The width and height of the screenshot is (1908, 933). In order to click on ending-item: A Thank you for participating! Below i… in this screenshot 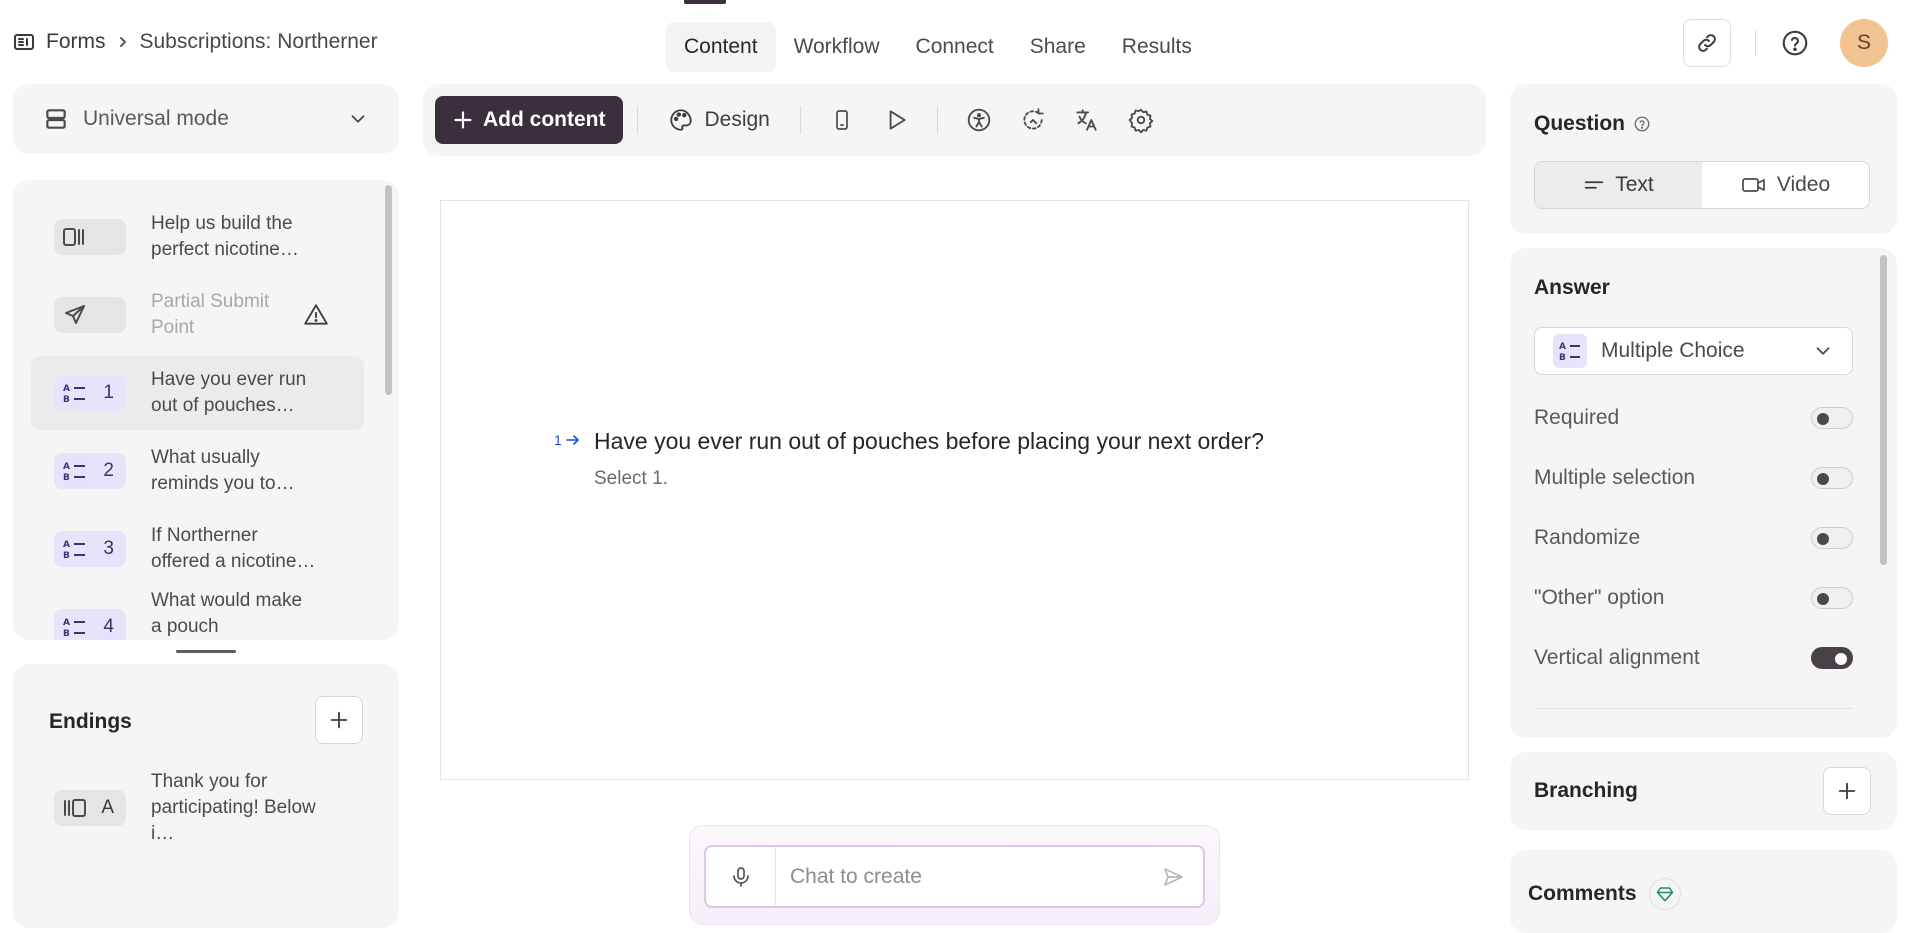, I will do `click(197, 808)`.